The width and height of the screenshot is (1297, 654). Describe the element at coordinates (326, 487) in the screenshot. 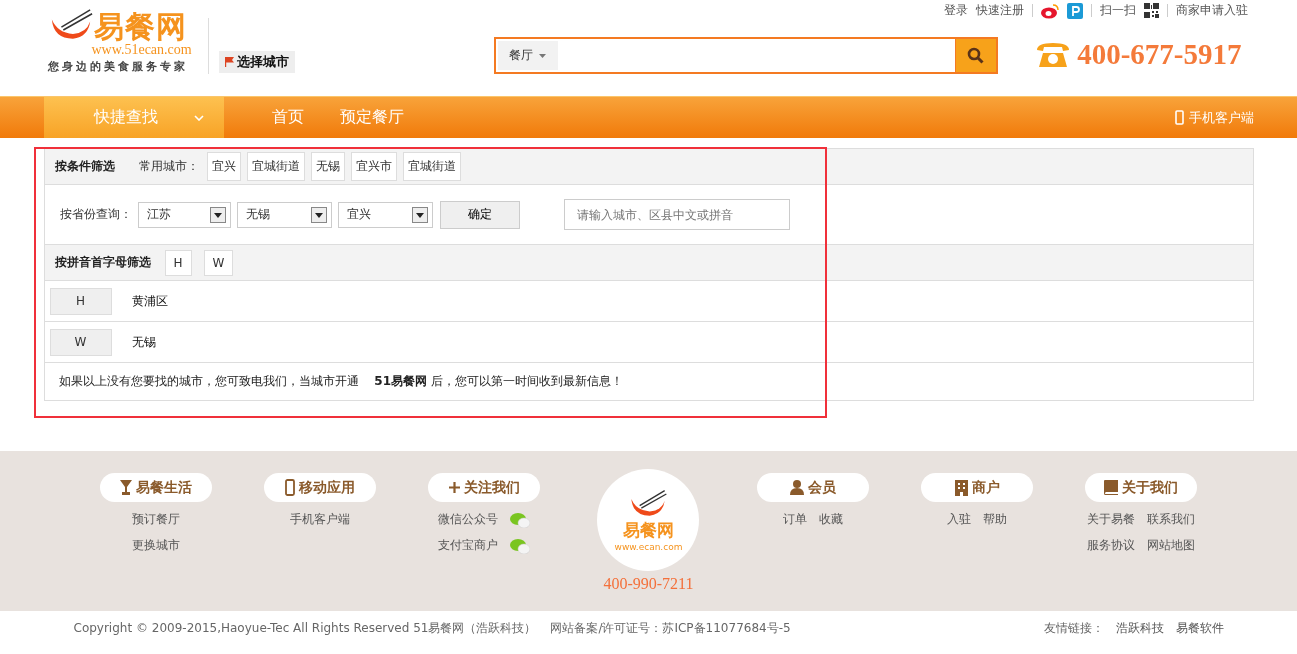

I see `footer-section-label: 移动应用` at that location.